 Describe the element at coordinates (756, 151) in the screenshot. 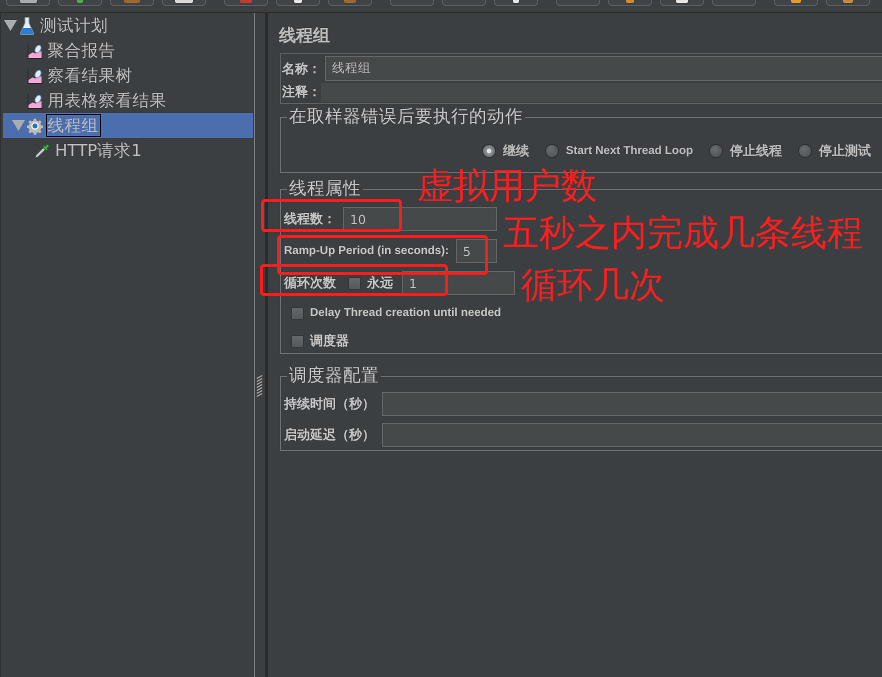

I see `radio-label: 停止线程` at that location.